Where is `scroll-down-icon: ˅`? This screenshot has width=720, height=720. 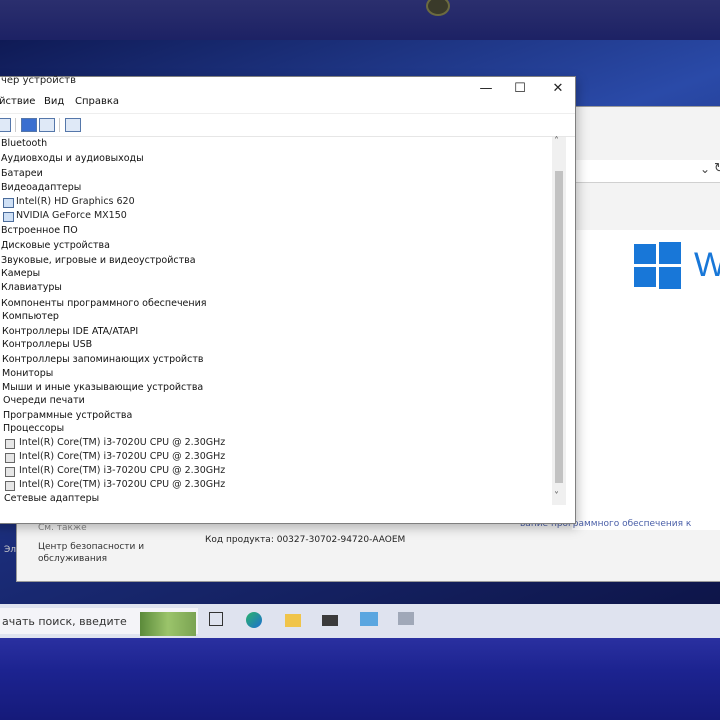 scroll-down-icon: ˅ is located at coordinates (556, 496).